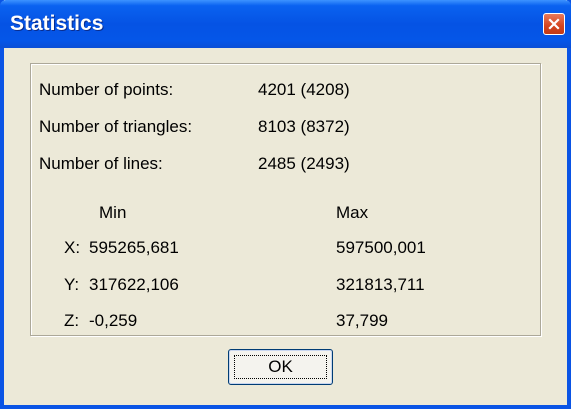  Describe the element at coordinates (352, 212) in the screenshot. I see `max-header: Max` at that location.